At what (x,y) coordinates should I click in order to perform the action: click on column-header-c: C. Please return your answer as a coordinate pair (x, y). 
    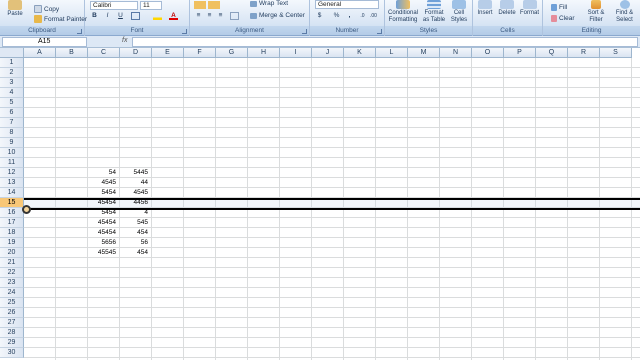
    Looking at the image, I should click on (104, 53).